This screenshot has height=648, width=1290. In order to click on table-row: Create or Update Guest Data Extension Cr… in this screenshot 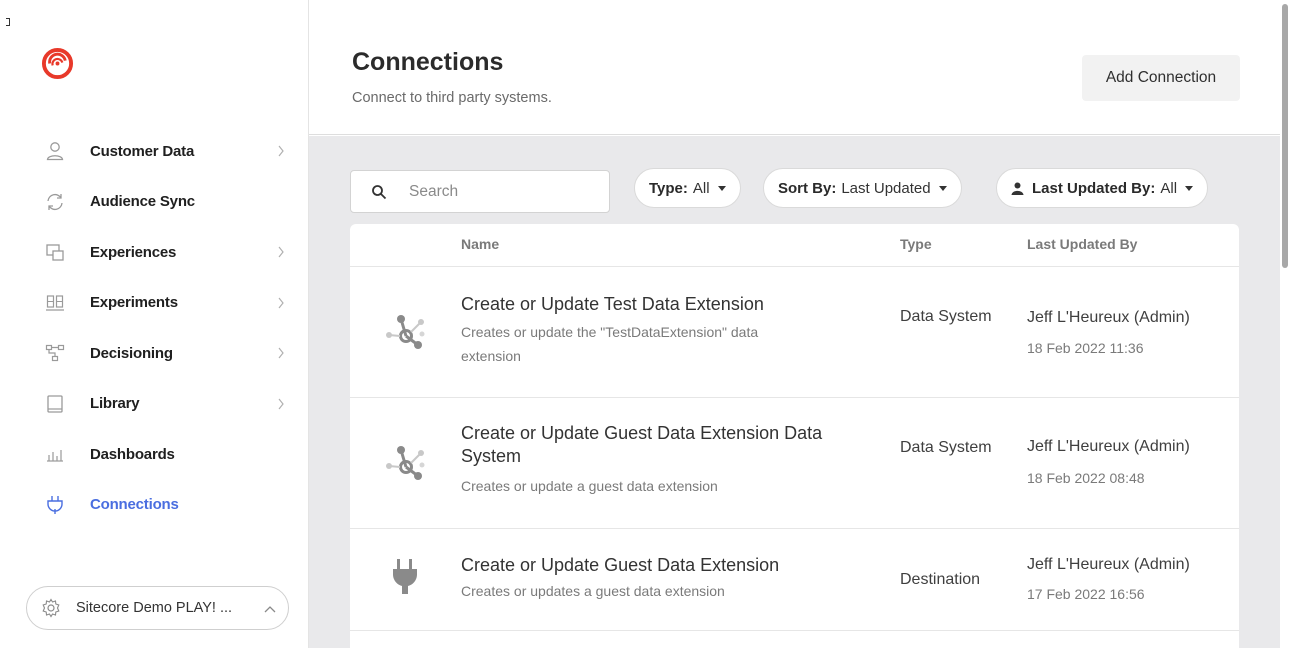, I will do `click(794, 580)`.